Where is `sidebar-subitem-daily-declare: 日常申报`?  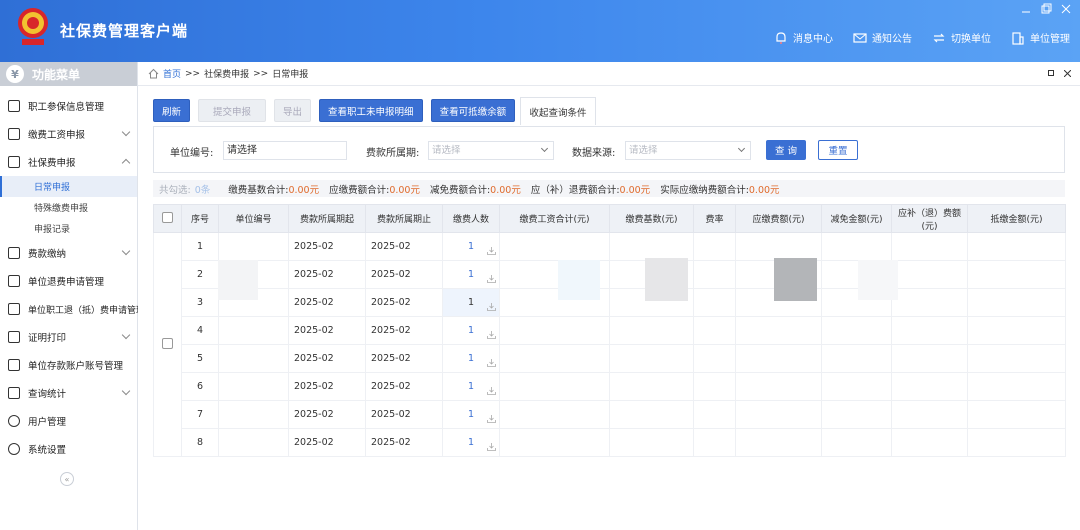
sidebar-subitem-daily-declare: 日常申报 is located at coordinates (68, 186).